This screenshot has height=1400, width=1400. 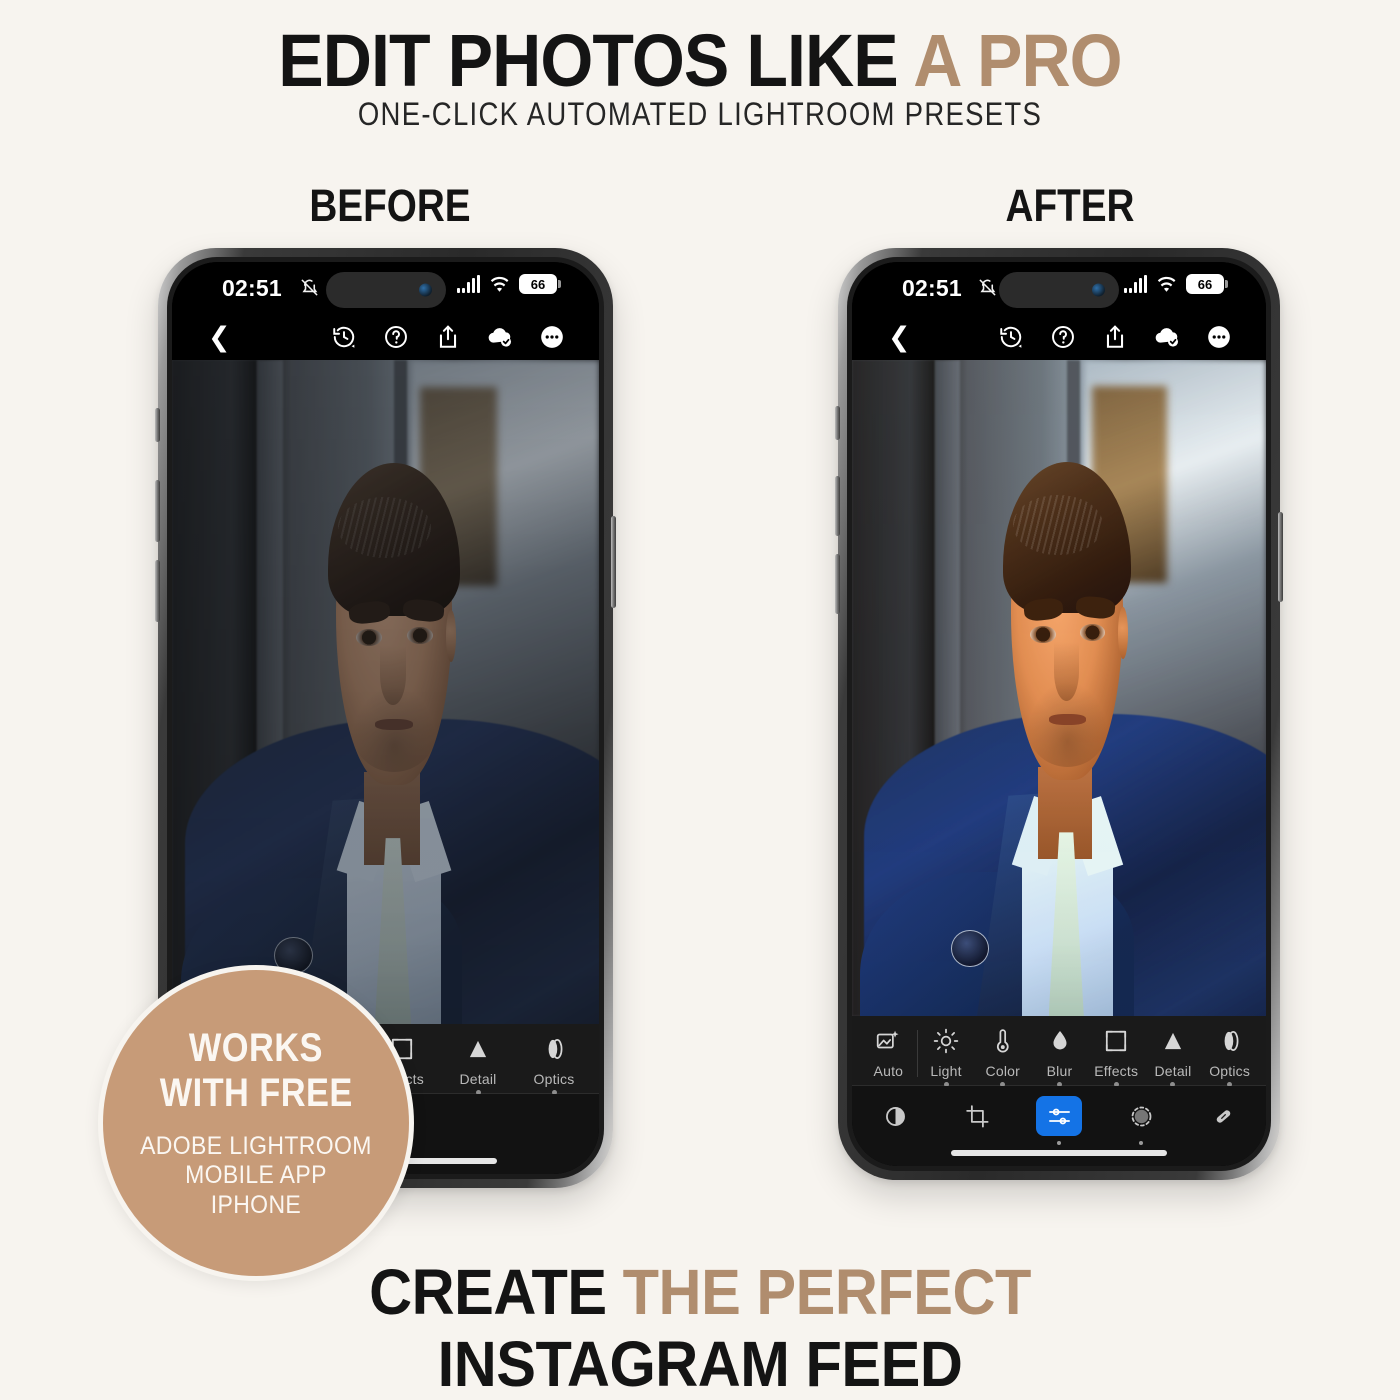 I want to click on edit-tab-label: Light, so click(x=946, y=1071).